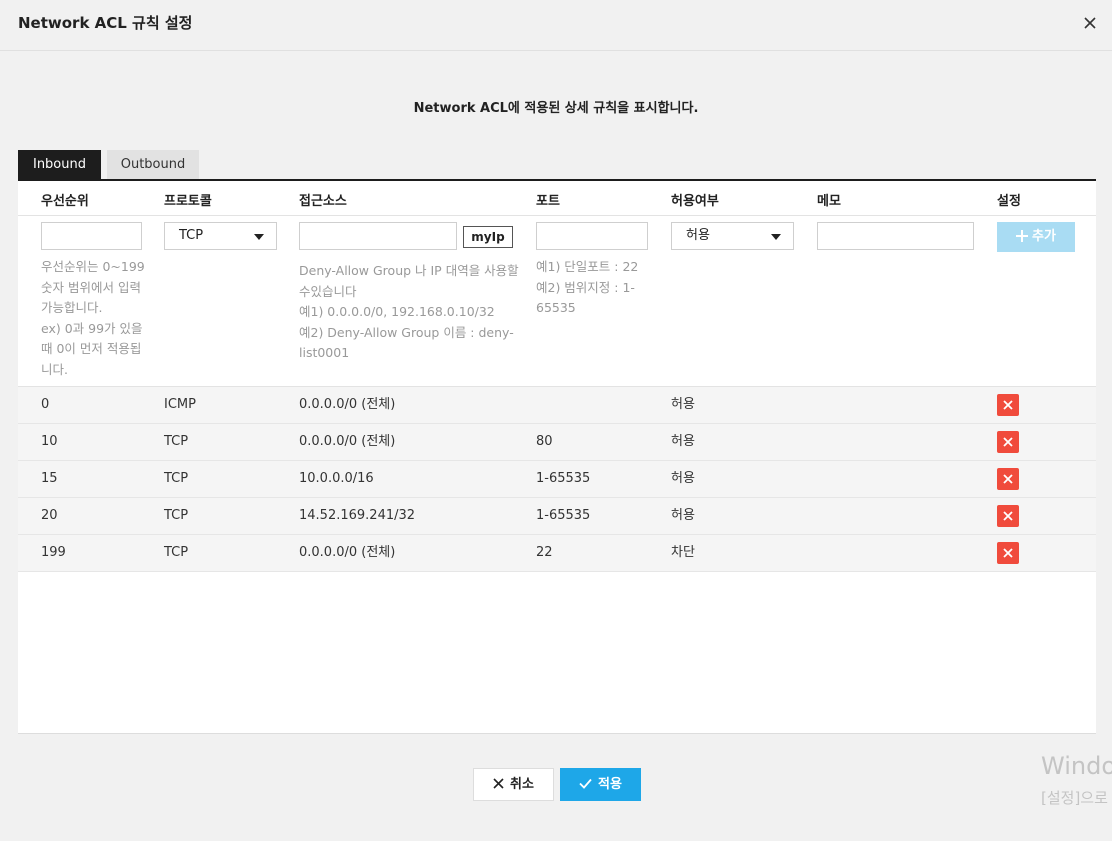 The image size is (1112, 841). Describe the element at coordinates (585, 783) in the screenshot. I see `check-icon` at that location.